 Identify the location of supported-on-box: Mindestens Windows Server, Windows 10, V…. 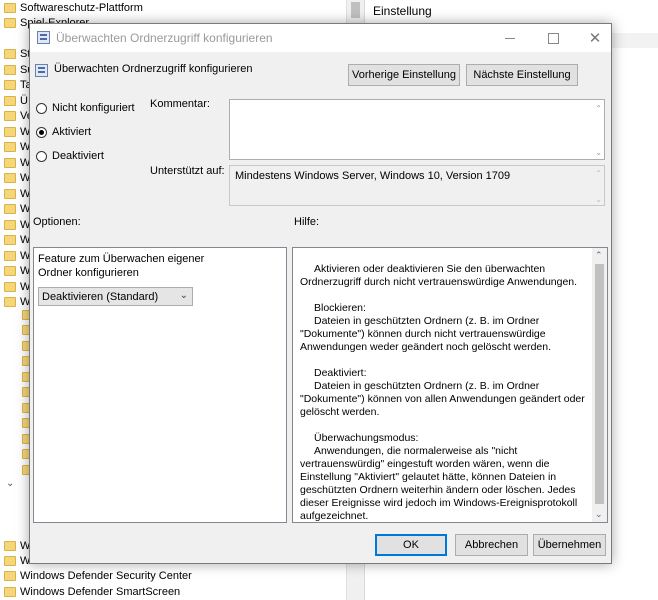
(417, 185).